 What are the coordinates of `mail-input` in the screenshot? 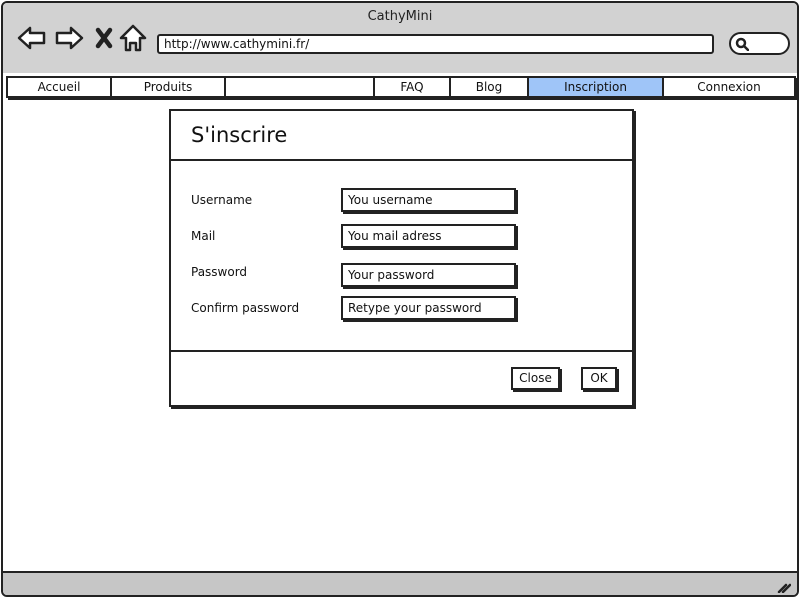 It's located at (428, 236).